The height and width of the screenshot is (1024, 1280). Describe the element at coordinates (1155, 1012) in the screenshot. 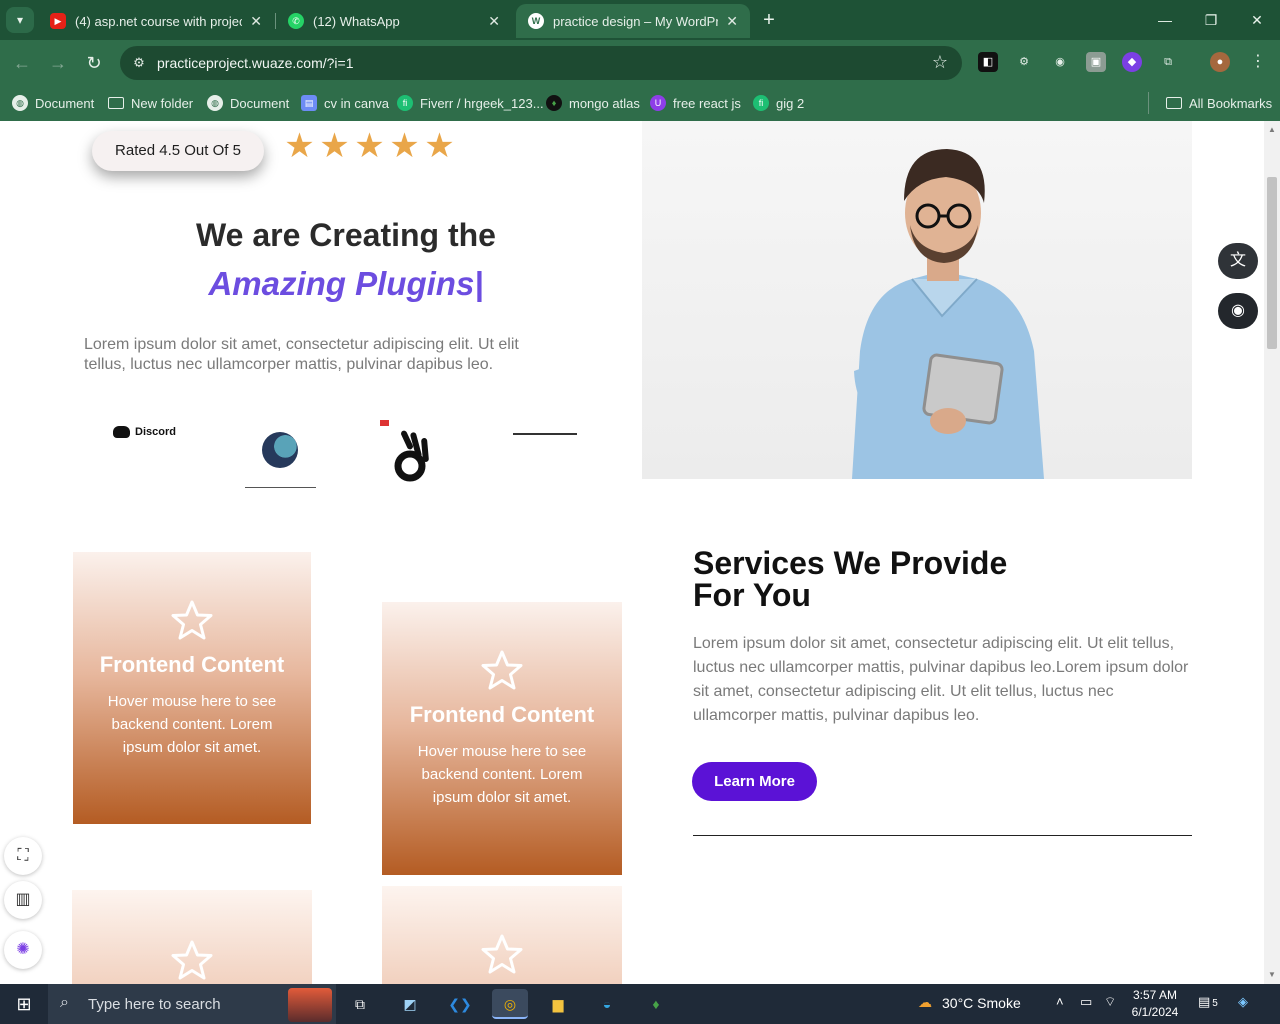

I see `clock-date: 6/1/2024` at that location.